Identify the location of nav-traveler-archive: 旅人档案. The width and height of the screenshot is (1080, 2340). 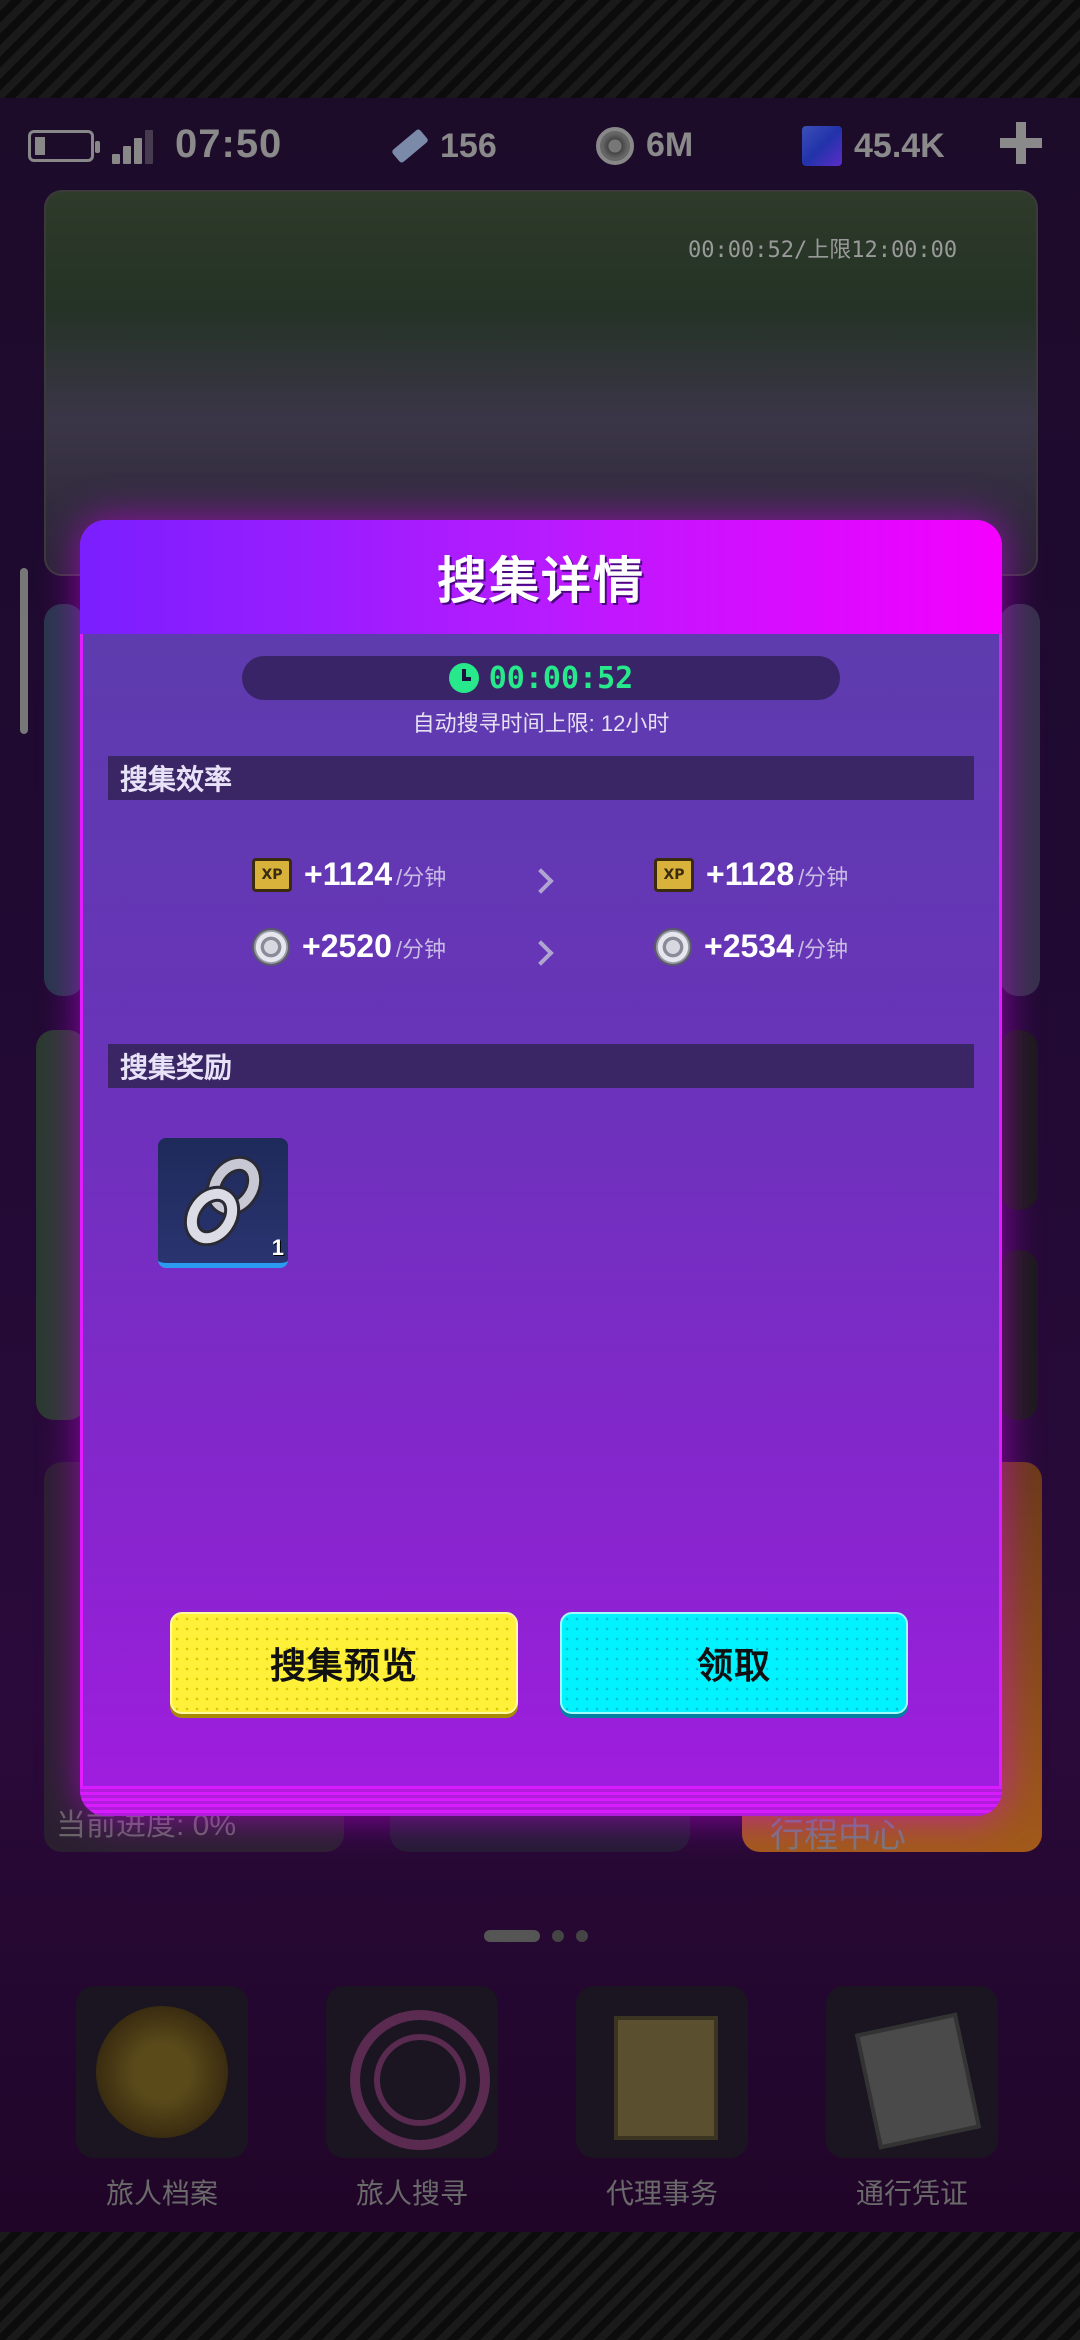
(162, 2099).